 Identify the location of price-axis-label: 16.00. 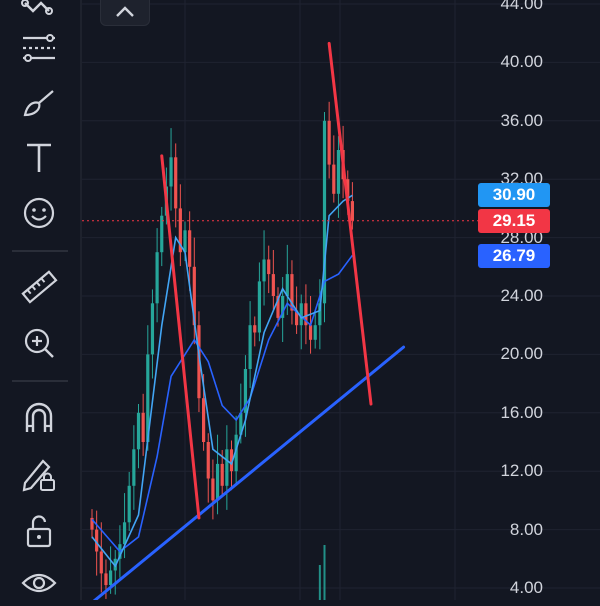
(521, 412).